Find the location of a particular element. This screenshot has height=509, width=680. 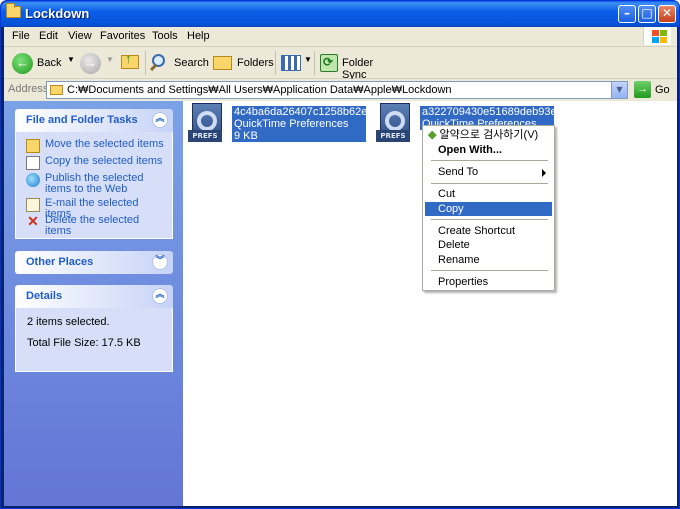

file-folder-tasks-header: File and Folder Tasks ︽ is located at coordinates (94, 120).